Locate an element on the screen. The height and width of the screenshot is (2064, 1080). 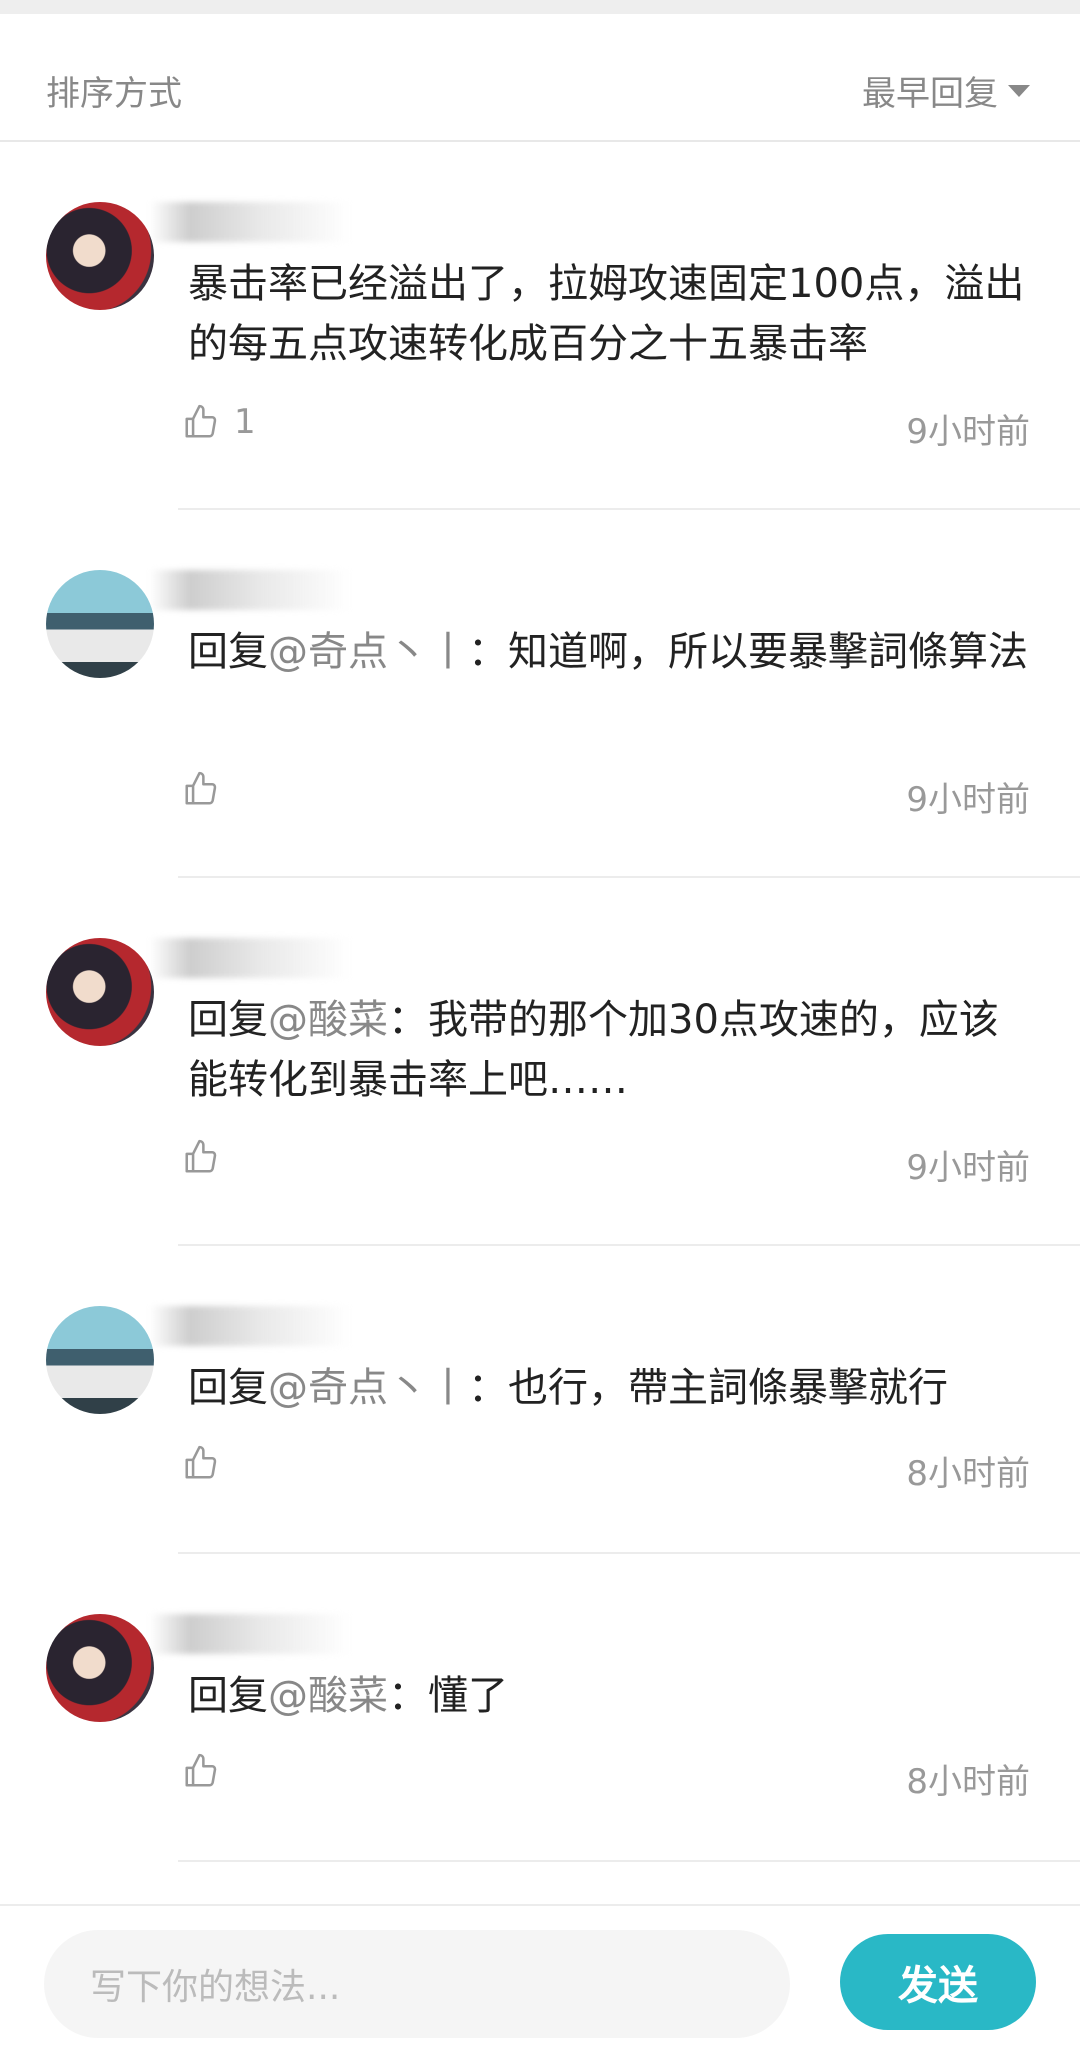
input-bar: 写下你的想法... 发送 is located at coordinates (540, 1984).